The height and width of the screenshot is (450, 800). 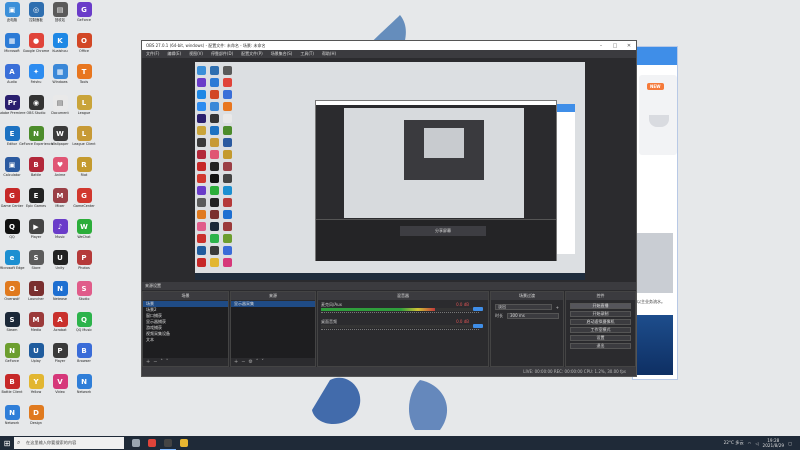 What do you see at coordinates (84, 173) in the screenshot?
I see `desktop-icon: R Riot` at bounding box center [84, 173].